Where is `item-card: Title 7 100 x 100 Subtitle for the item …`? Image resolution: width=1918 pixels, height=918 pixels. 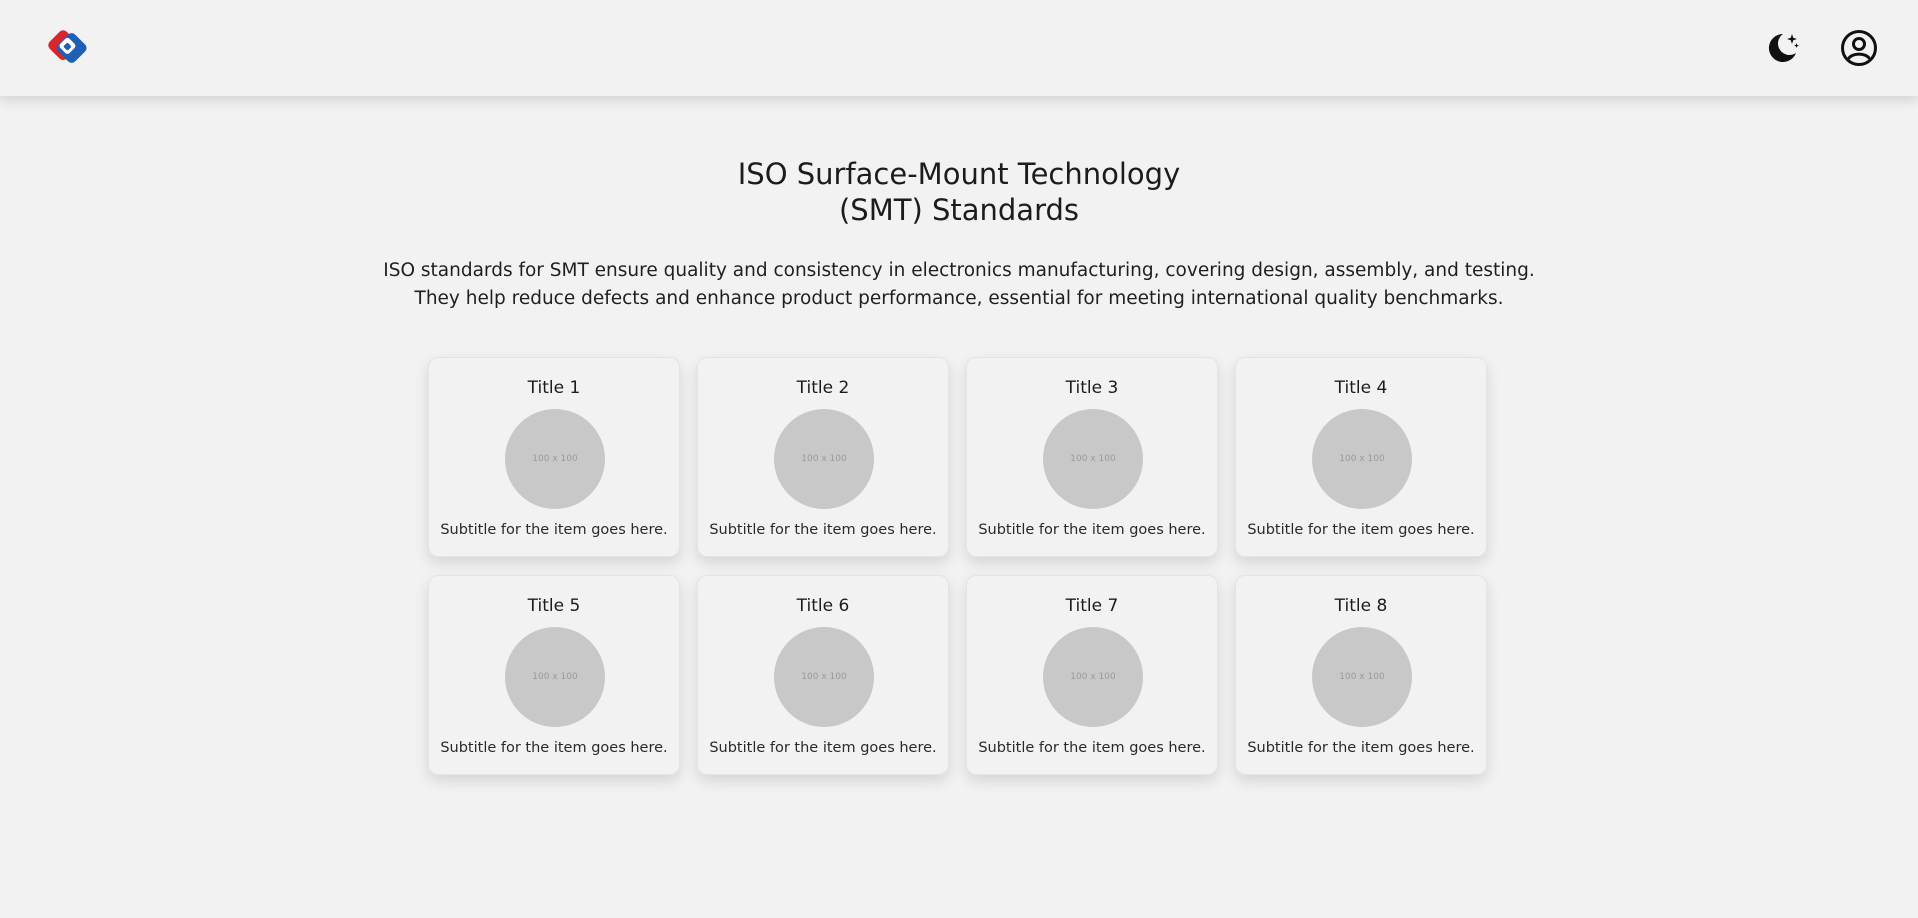 item-card: Title 7 100 x 100 Subtitle for the item … is located at coordinates (1092, 675).